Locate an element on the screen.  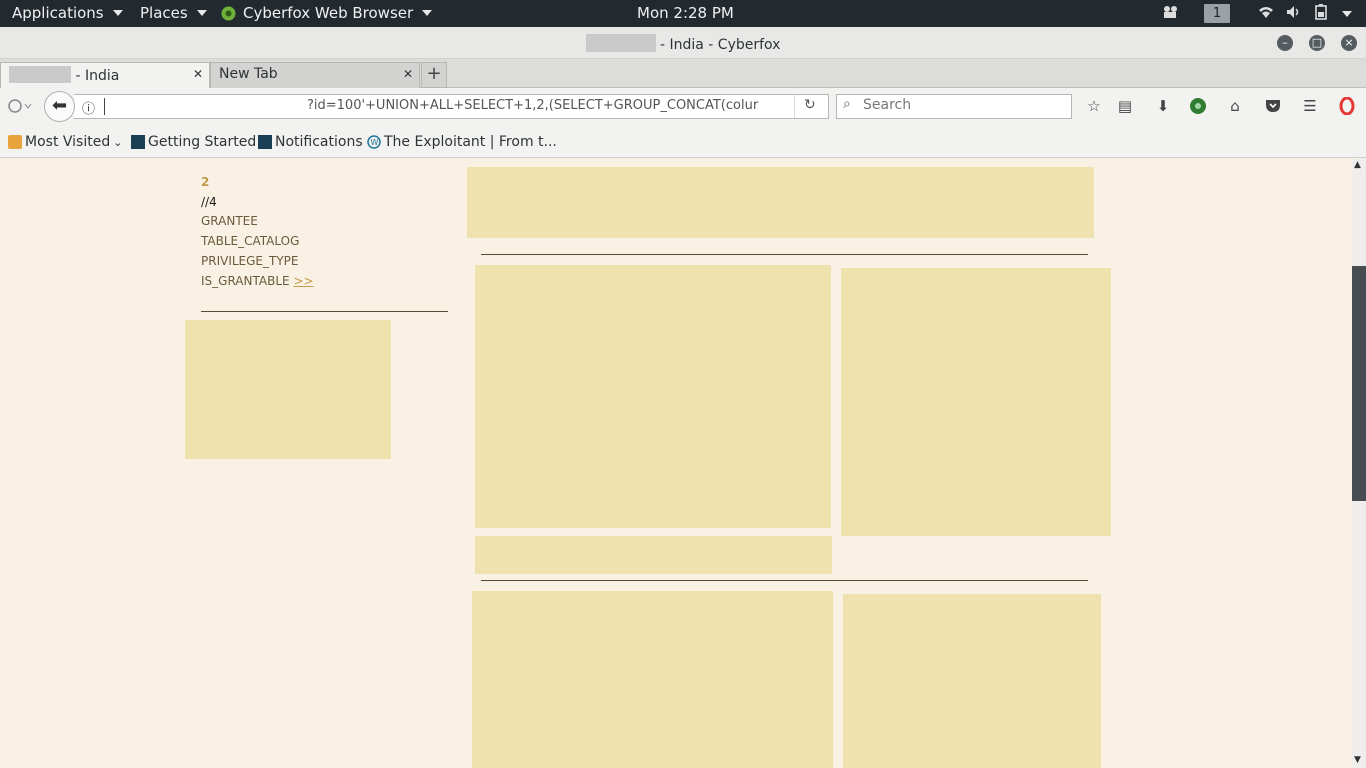
column-item: PRIVILEGE_TYPE is located at coordinates (250, 261).